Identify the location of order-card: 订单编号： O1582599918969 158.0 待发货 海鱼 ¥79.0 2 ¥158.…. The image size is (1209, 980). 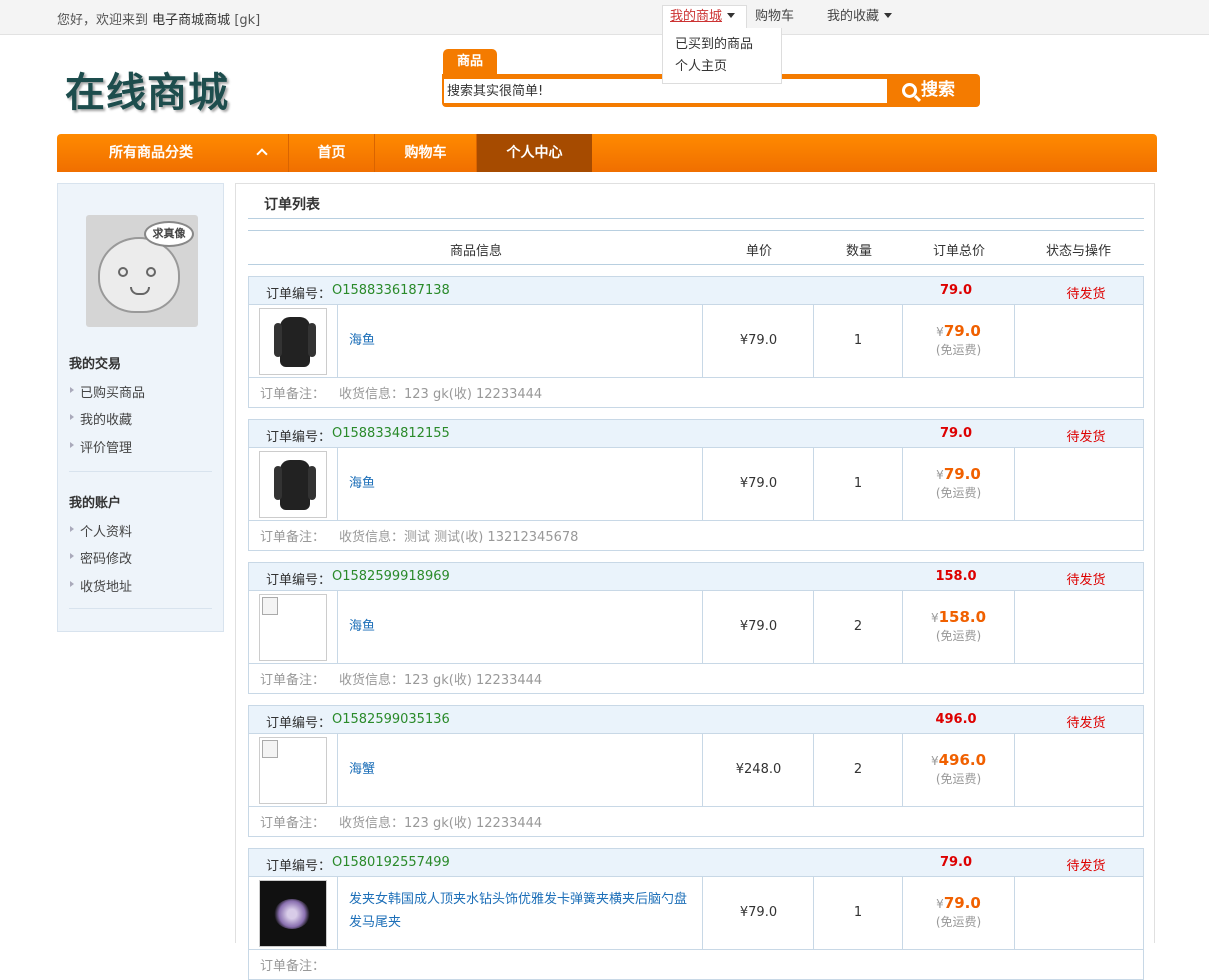
(696, 628).